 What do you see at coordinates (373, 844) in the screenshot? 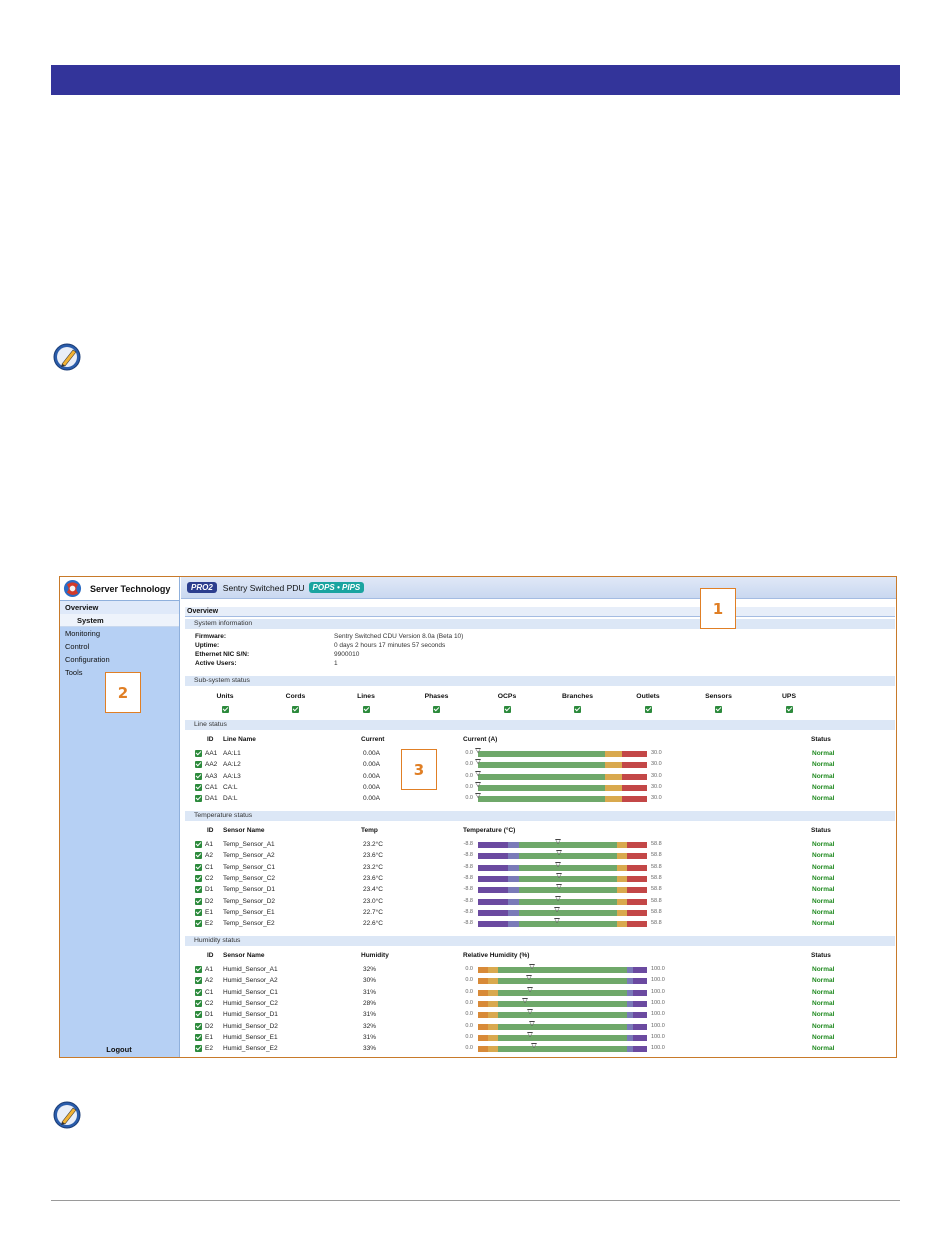
I see `temp-row-value: 23.2°C` at bounding box center [373, 844].